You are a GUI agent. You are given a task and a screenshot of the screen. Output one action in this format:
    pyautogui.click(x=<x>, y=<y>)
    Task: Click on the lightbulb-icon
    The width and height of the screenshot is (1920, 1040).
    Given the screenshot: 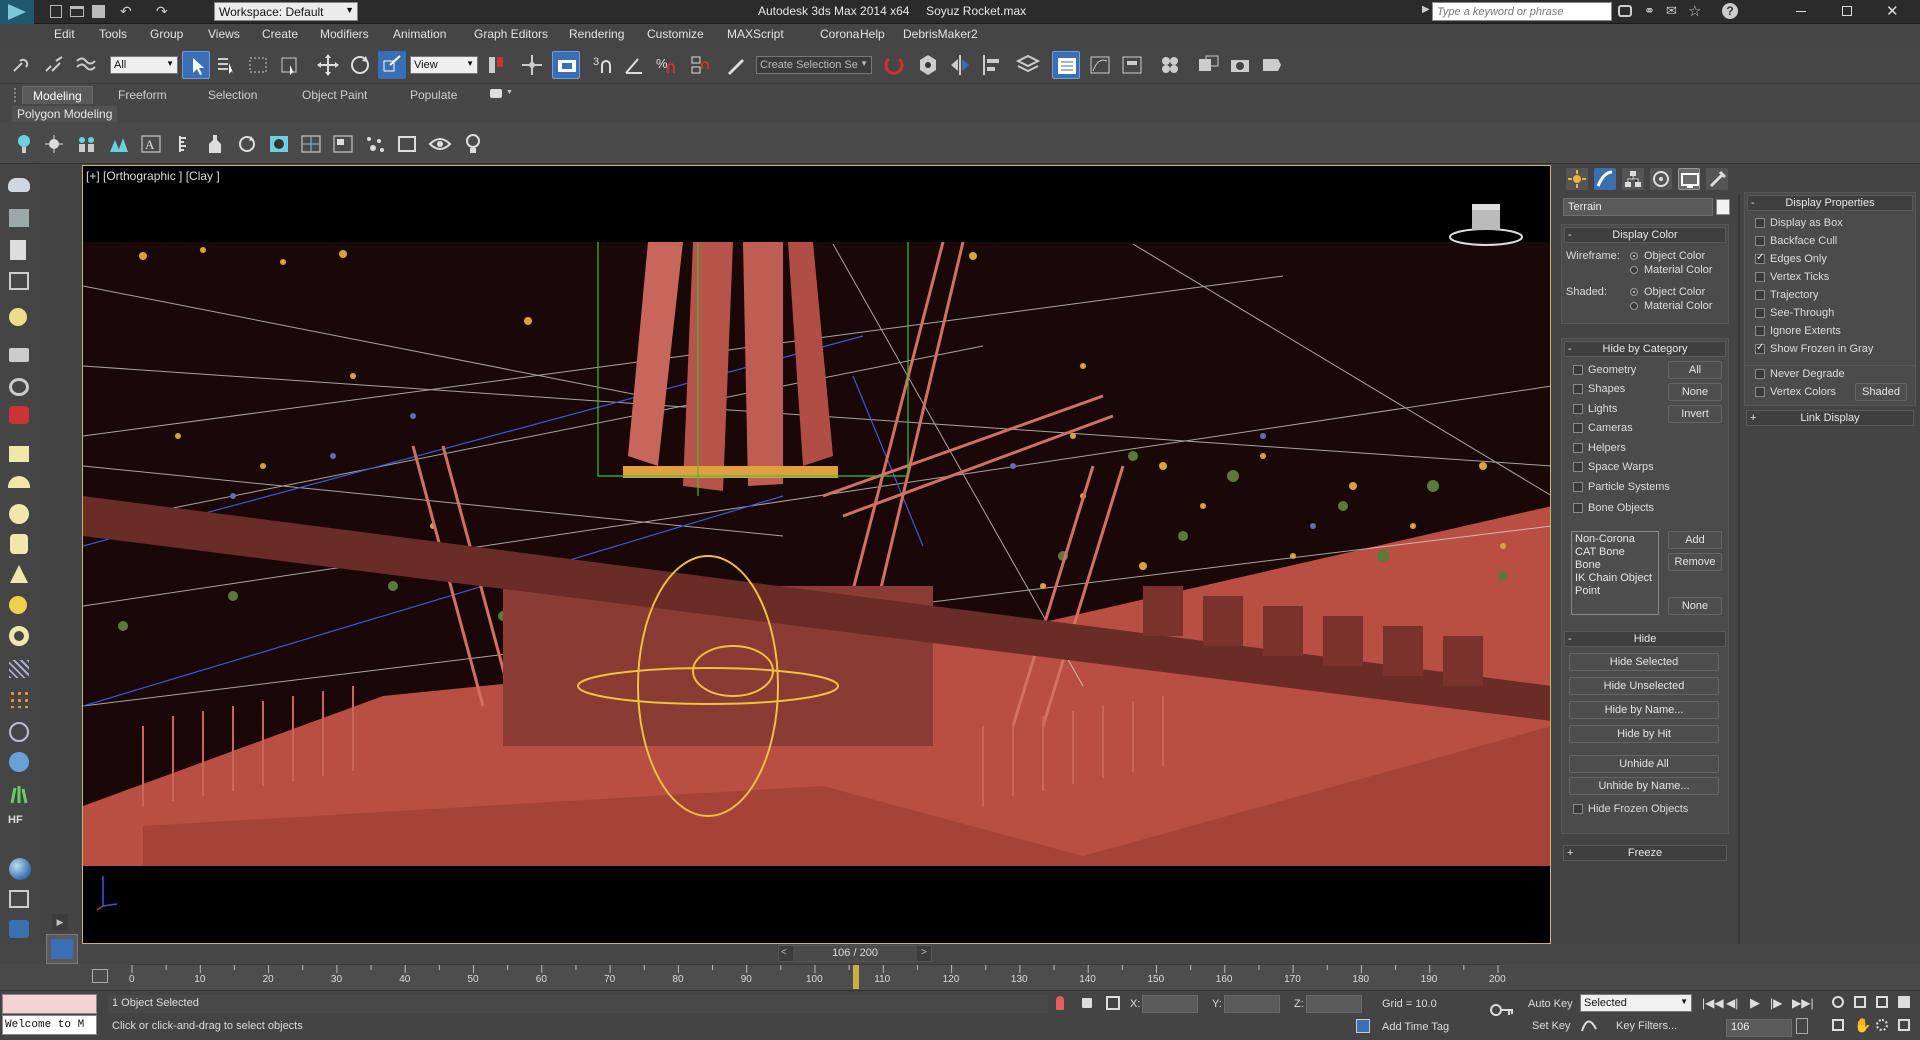 What is the action you would take?
    pyautogui.click(x=473, y=144)
    